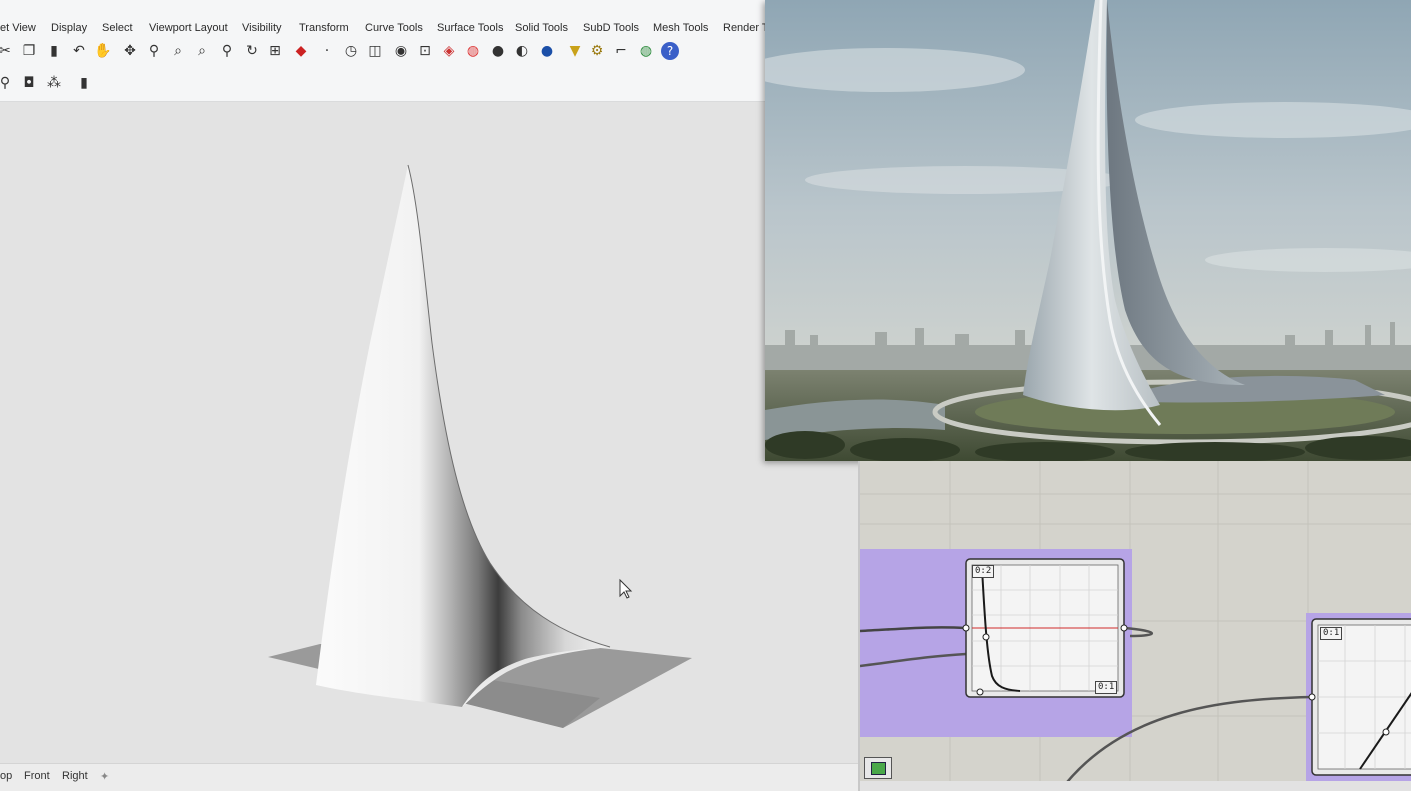 The image size is (1411, 791). I want to click on menu-tab-2: Select, so click(117, 28).